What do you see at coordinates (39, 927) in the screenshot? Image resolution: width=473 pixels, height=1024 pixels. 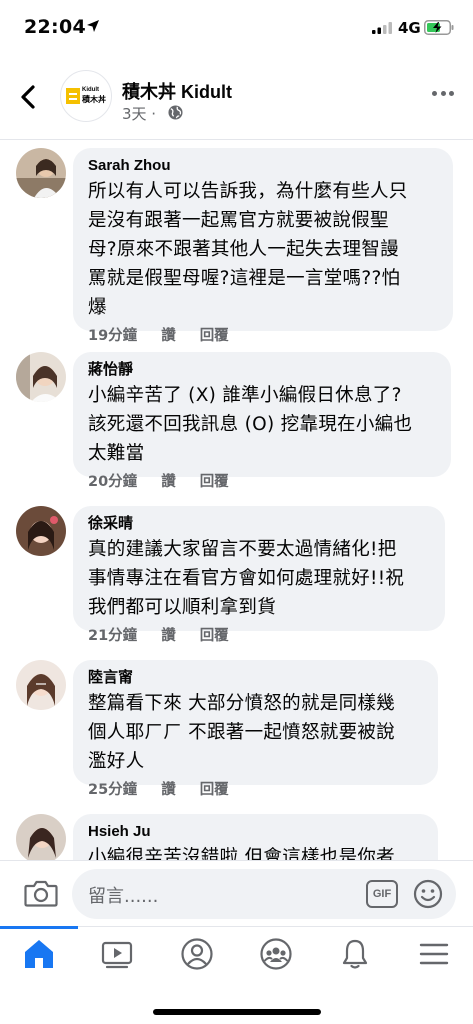 I see `active-tab-indicator` at bounding box center [39, 927].